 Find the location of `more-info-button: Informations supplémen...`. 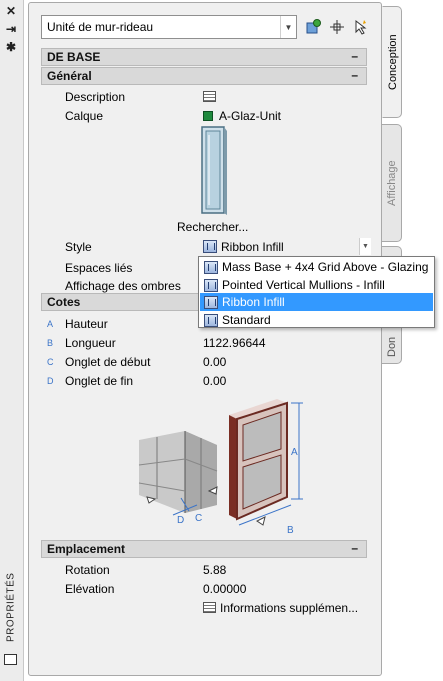

more-info-button: Informations supplémen... is located at coordinates (280, 608).